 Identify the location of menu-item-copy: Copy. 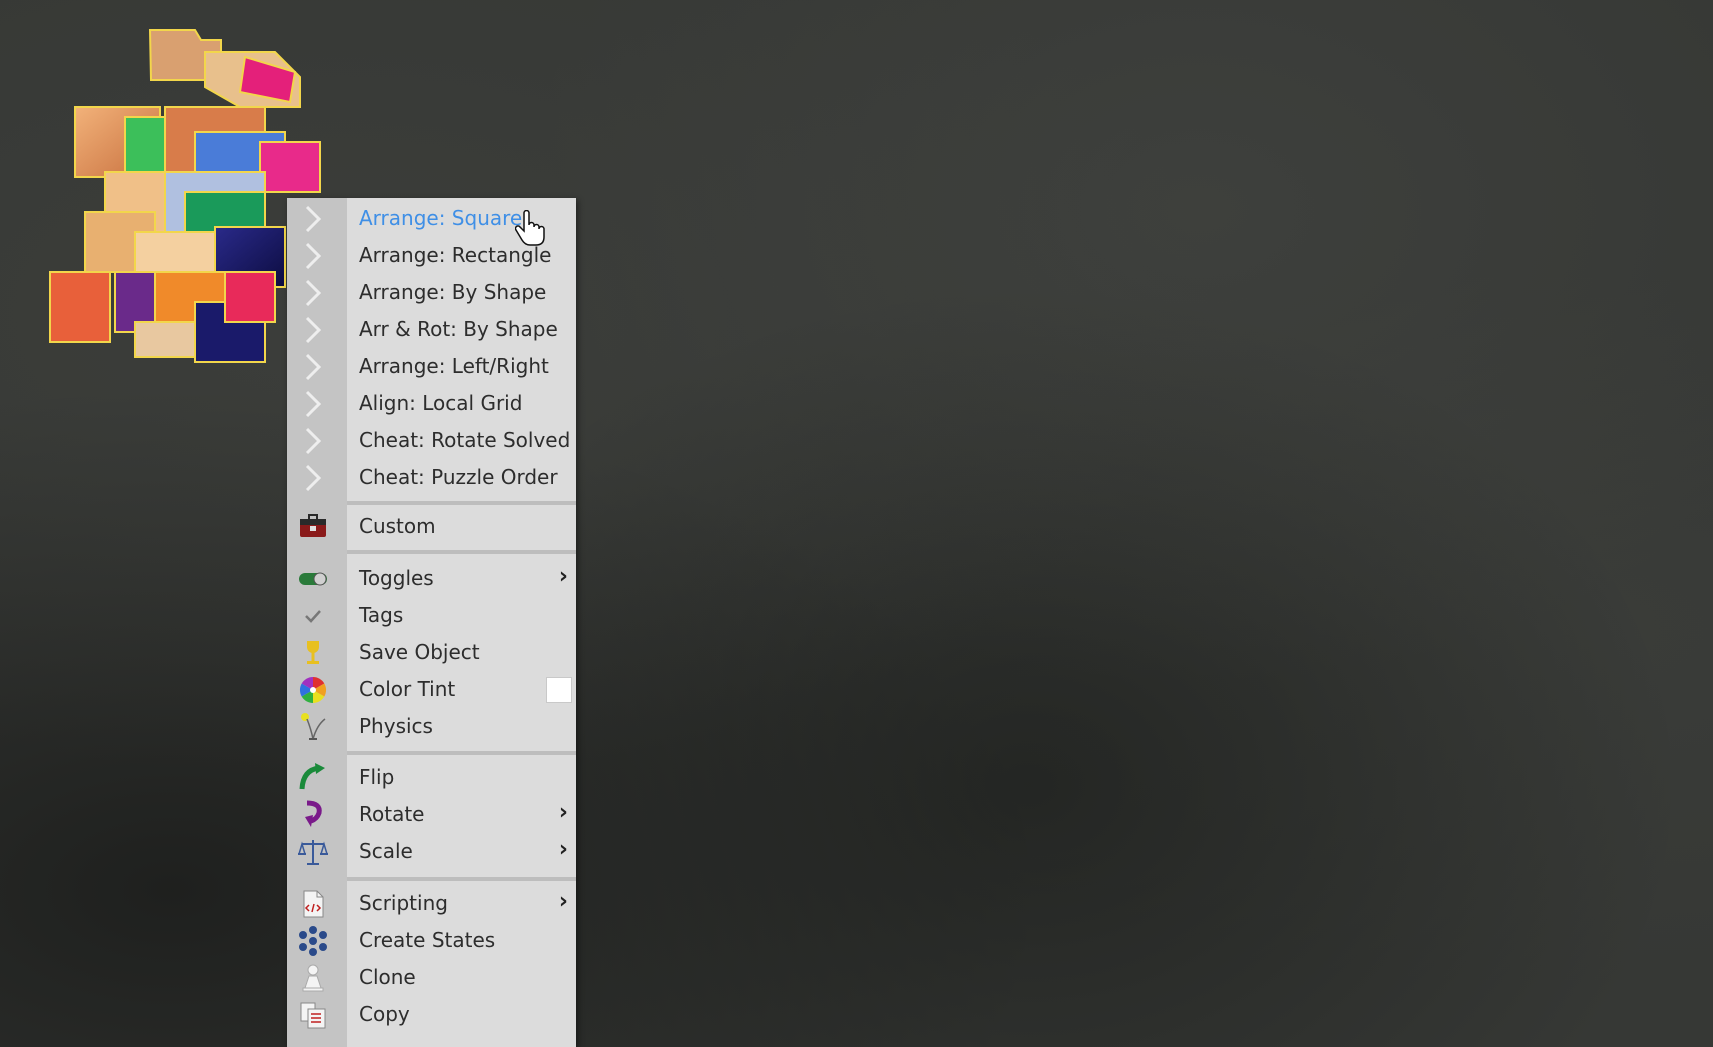
(431, 1014).